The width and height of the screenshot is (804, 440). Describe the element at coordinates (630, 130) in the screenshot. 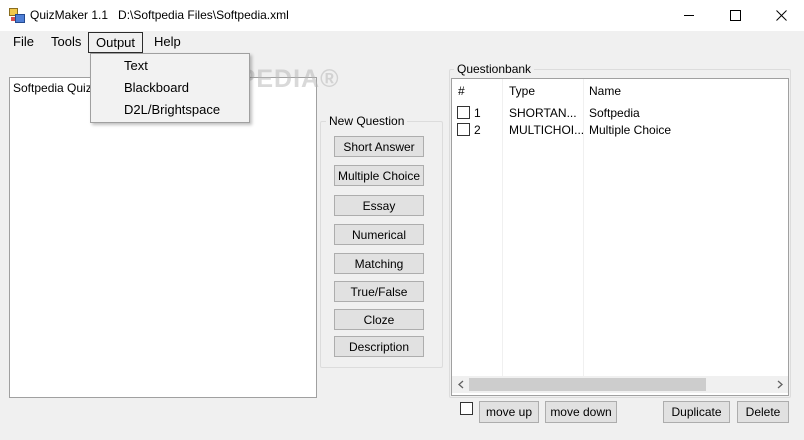

I see `row-name: Multiple Choice` at that location.